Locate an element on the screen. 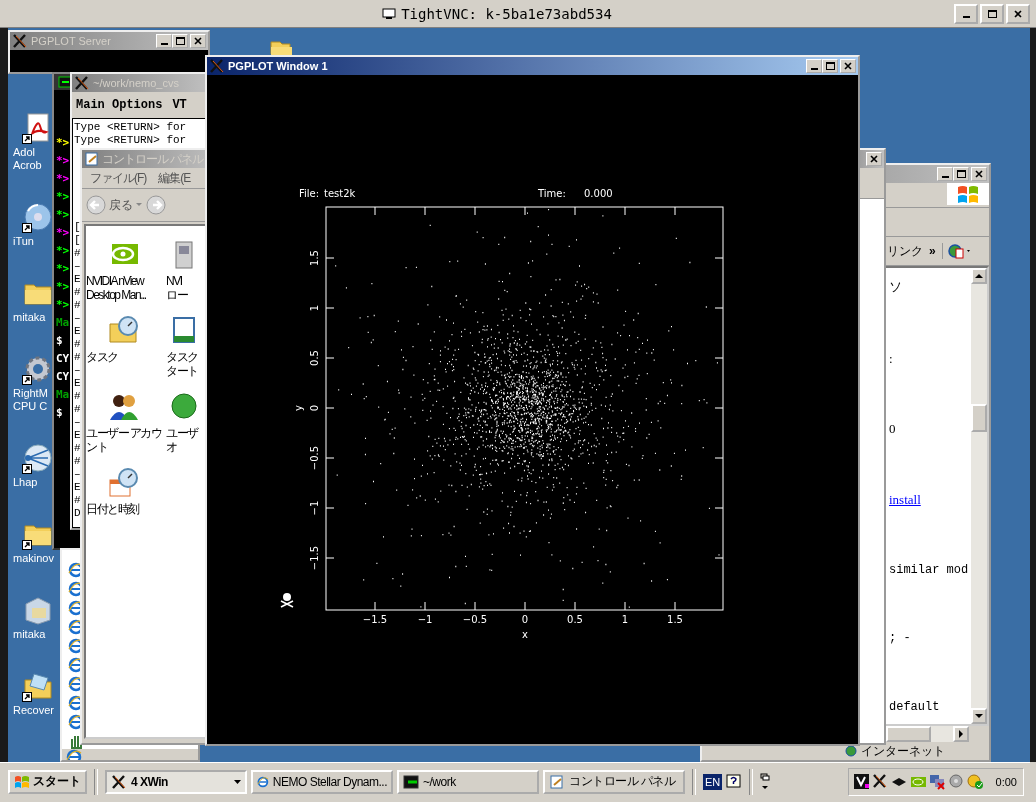 The width and height of the screenshot is (1036, 802). y-tick-label: 1 is located at coordinates (314, 308).